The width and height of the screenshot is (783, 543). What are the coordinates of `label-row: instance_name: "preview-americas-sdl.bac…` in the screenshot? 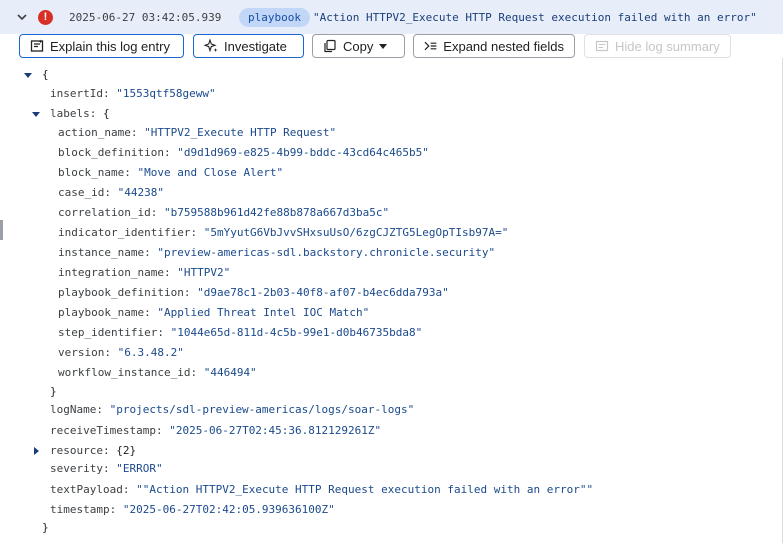 It's located at (276, 253).